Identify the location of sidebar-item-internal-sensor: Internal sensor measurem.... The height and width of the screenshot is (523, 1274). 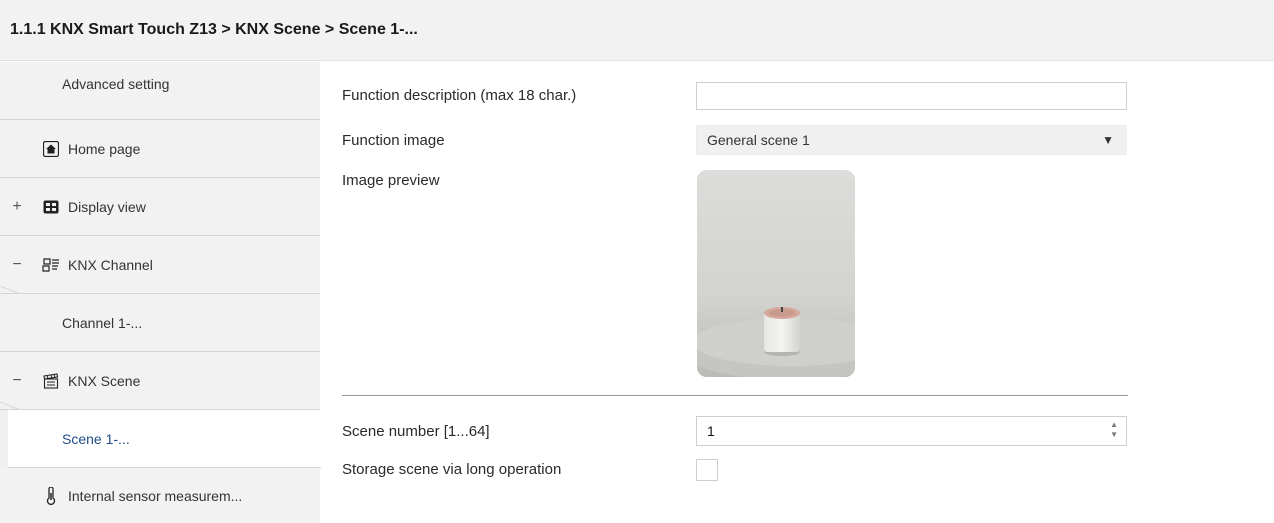
(160, 495).